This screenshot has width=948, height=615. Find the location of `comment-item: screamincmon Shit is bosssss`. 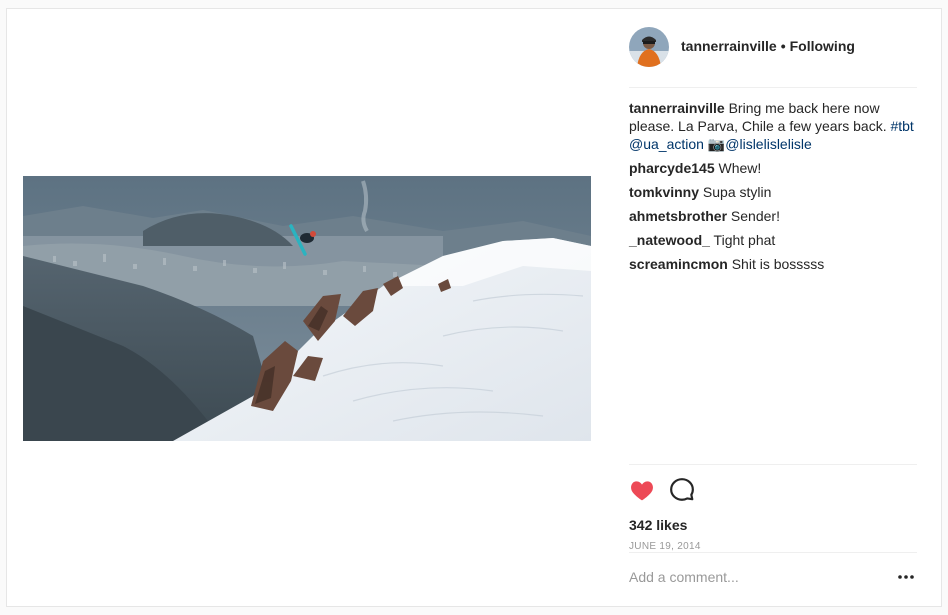

comment-item: screamincmon Shit is bosssss is located at coordinates (773, 264).